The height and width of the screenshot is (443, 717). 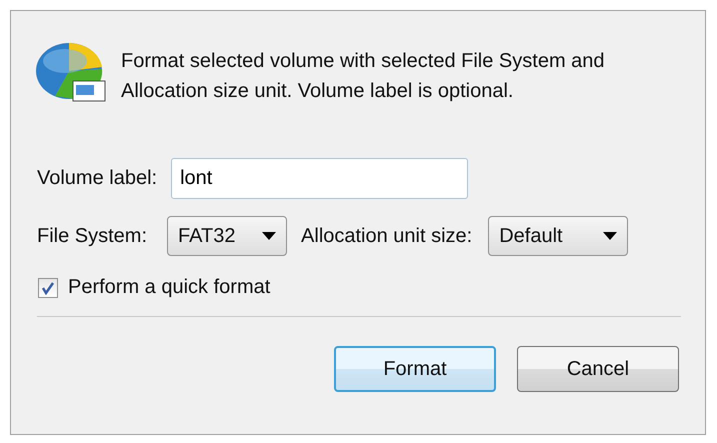 I want to click on allocation-unit-size-dropdown: Default, so click(x=558, y=236).